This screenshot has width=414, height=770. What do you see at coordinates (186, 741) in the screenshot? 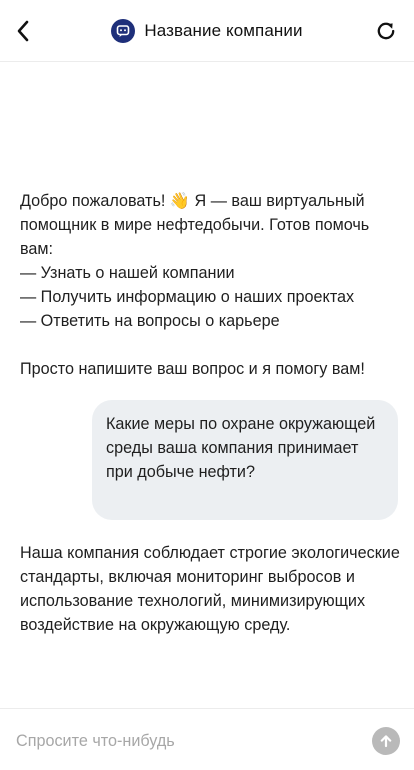
I see `message-input` at bounding box center [186, 741].